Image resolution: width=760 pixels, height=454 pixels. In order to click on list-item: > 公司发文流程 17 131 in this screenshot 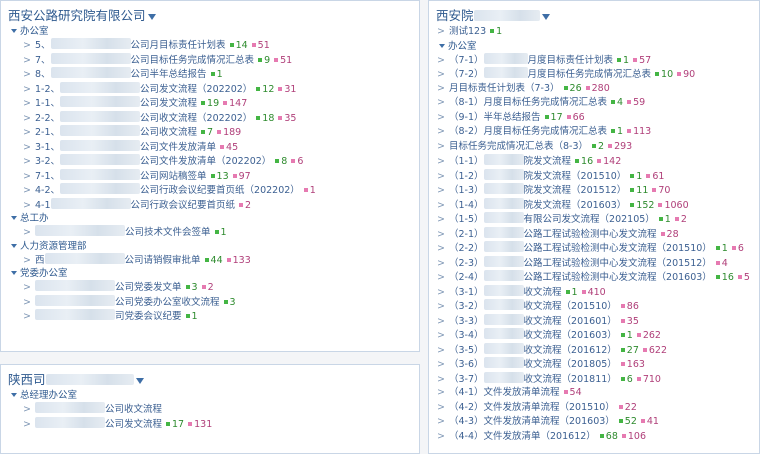, I will do `click(210, 424)`.